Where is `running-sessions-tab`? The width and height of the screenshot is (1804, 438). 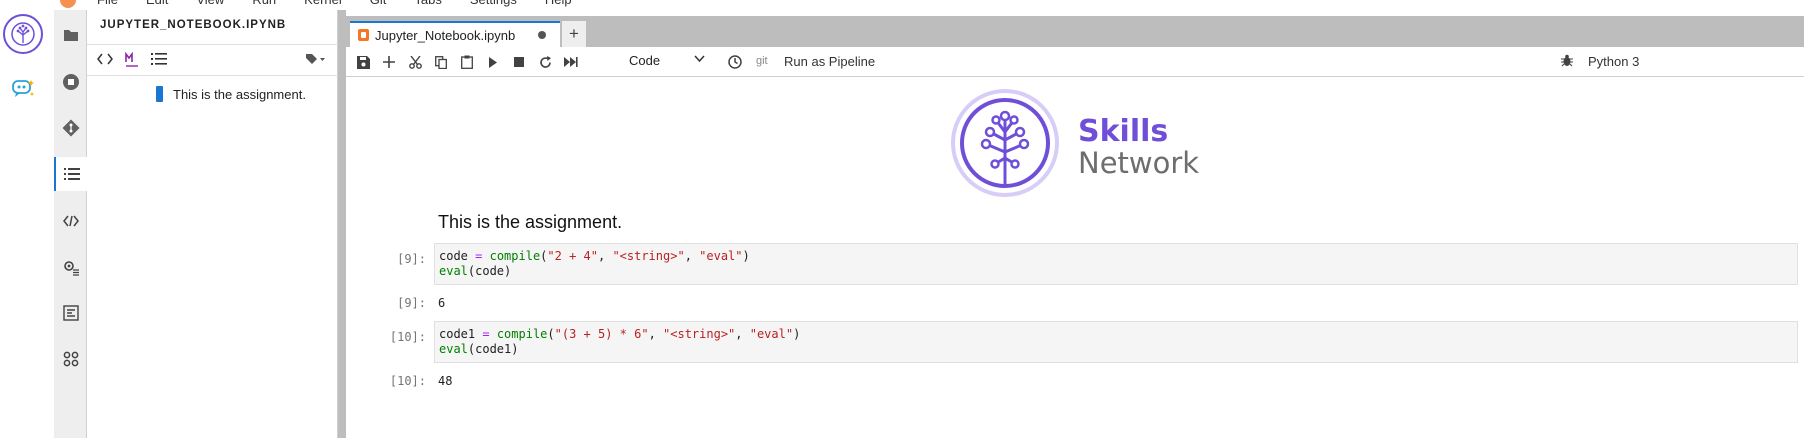 running-sessions-tab is located at coordinates (70, 82).